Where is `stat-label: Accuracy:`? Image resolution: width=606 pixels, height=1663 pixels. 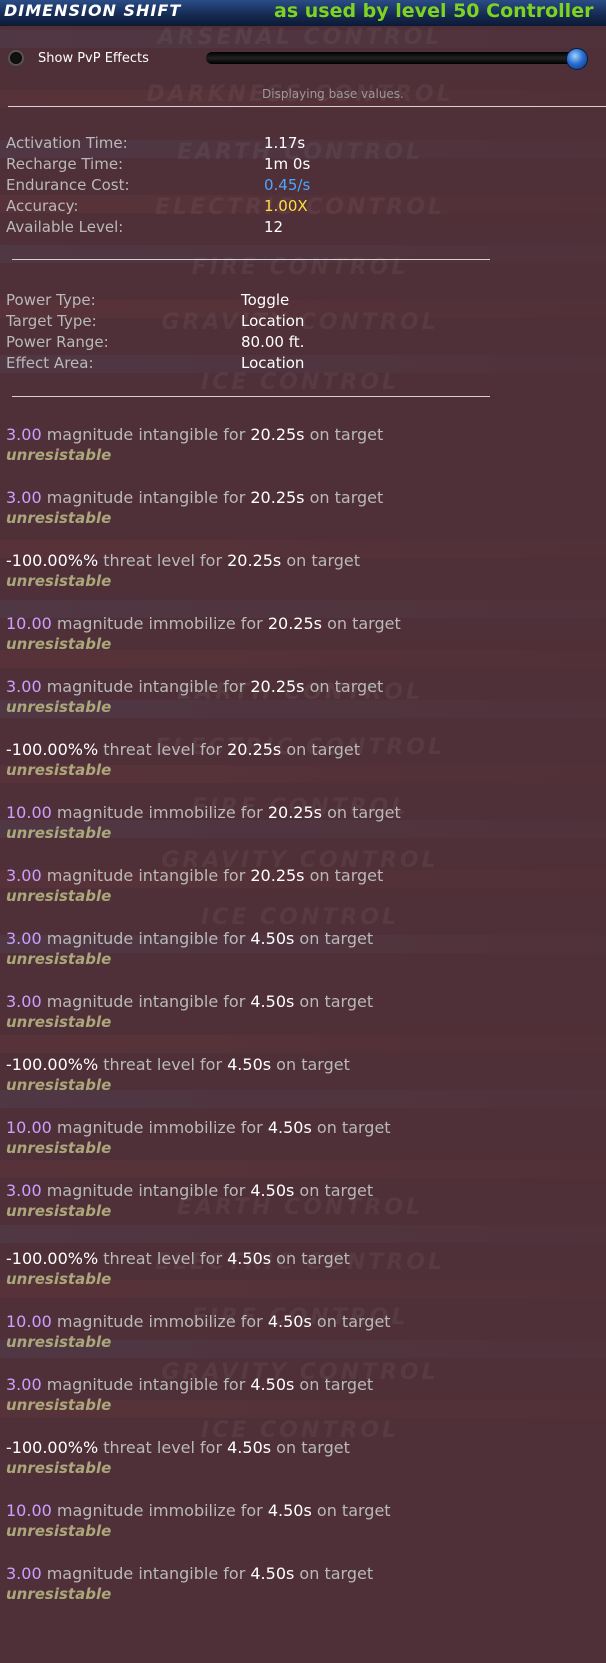 stat-label: Accuracy: is located at coordinates (42, 206).